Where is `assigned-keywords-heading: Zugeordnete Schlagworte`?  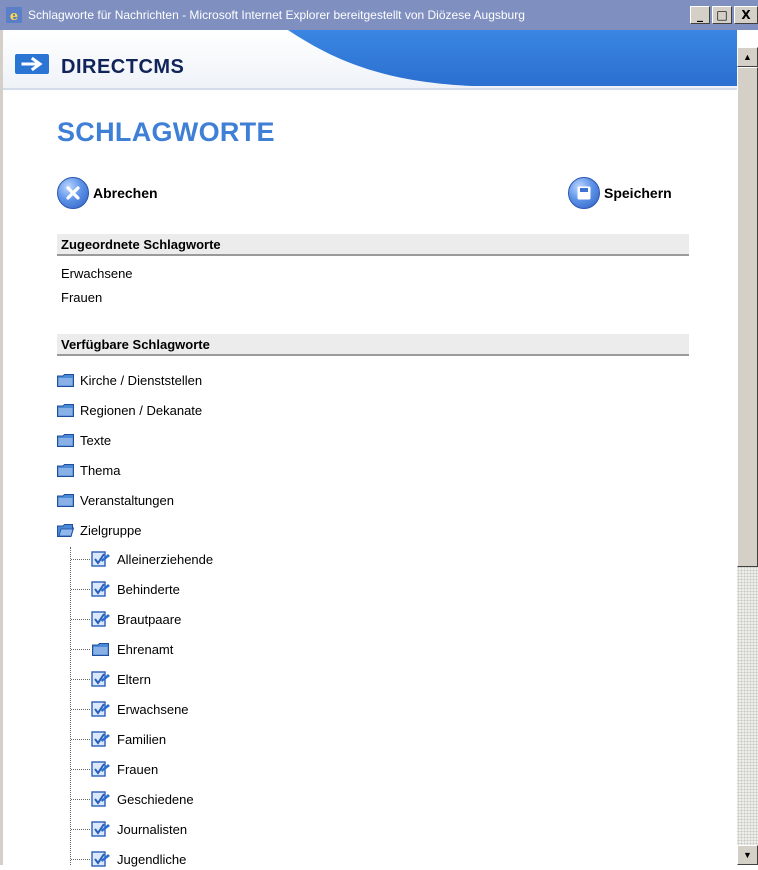
assigned-keywords-heading: Zugeordnete Schlagworte is located at coordinates (141, 244).